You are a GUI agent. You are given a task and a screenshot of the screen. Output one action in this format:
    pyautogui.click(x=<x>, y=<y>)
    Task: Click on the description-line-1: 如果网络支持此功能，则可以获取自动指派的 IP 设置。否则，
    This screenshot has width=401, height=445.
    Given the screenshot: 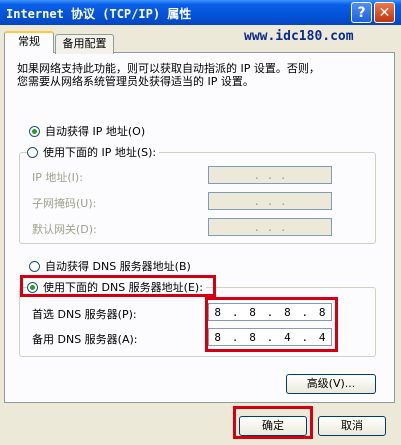 What is the action you would take?
    pyautogui.click(x=168, y=68)
    